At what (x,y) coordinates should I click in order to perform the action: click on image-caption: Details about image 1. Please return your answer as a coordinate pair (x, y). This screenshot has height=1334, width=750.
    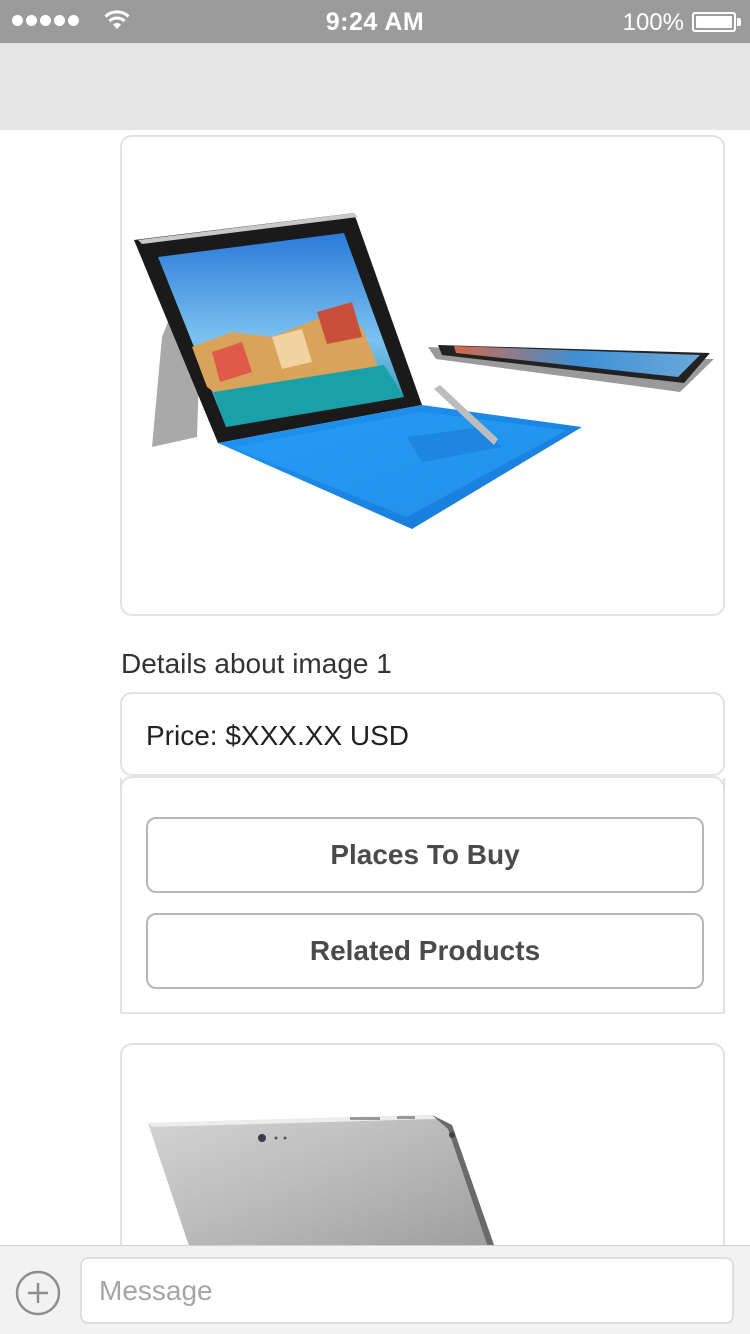
    Looking at the image, I should click on (256, 663).